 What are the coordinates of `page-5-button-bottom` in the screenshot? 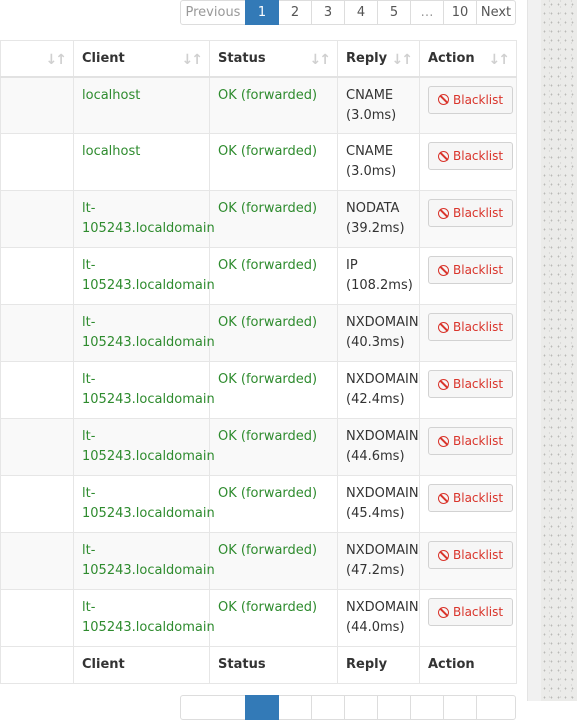 It's located at (394, 707).